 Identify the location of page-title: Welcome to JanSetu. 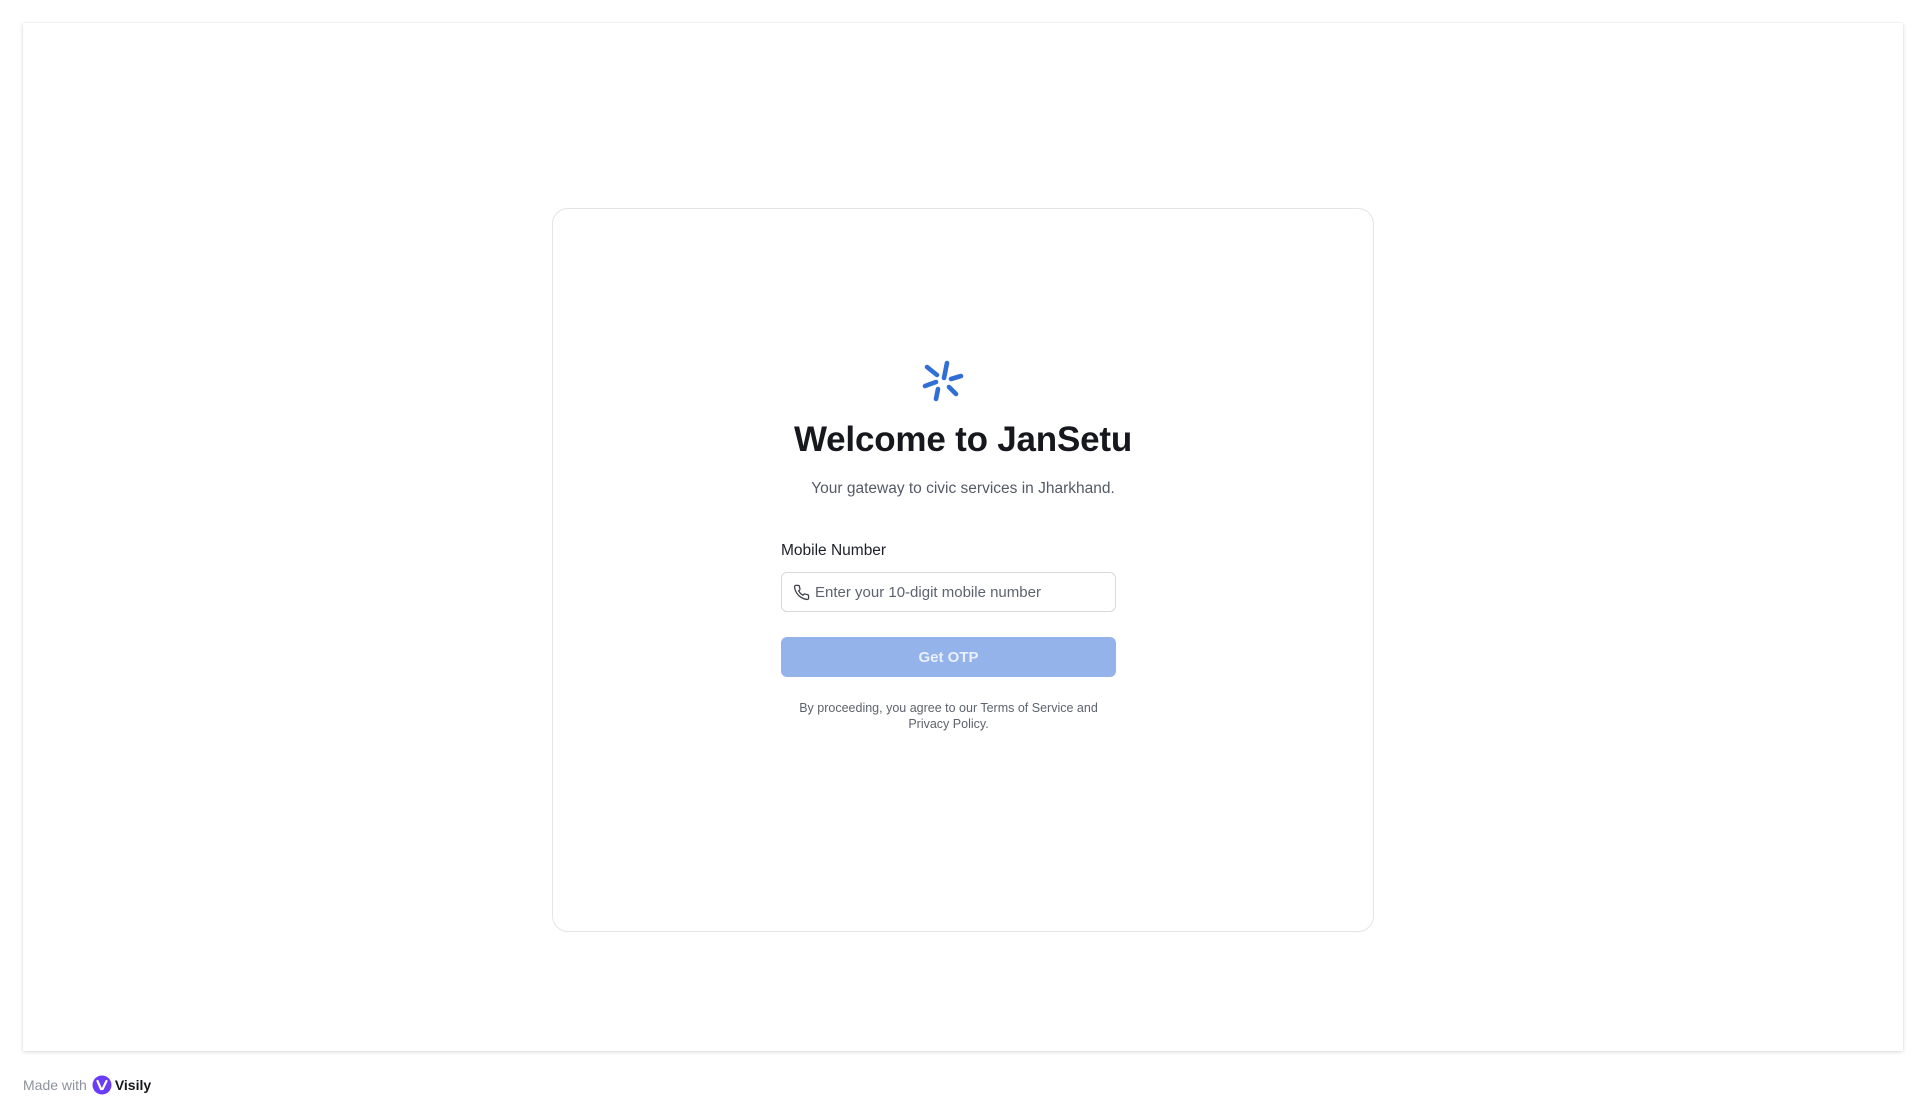
(963, 439).